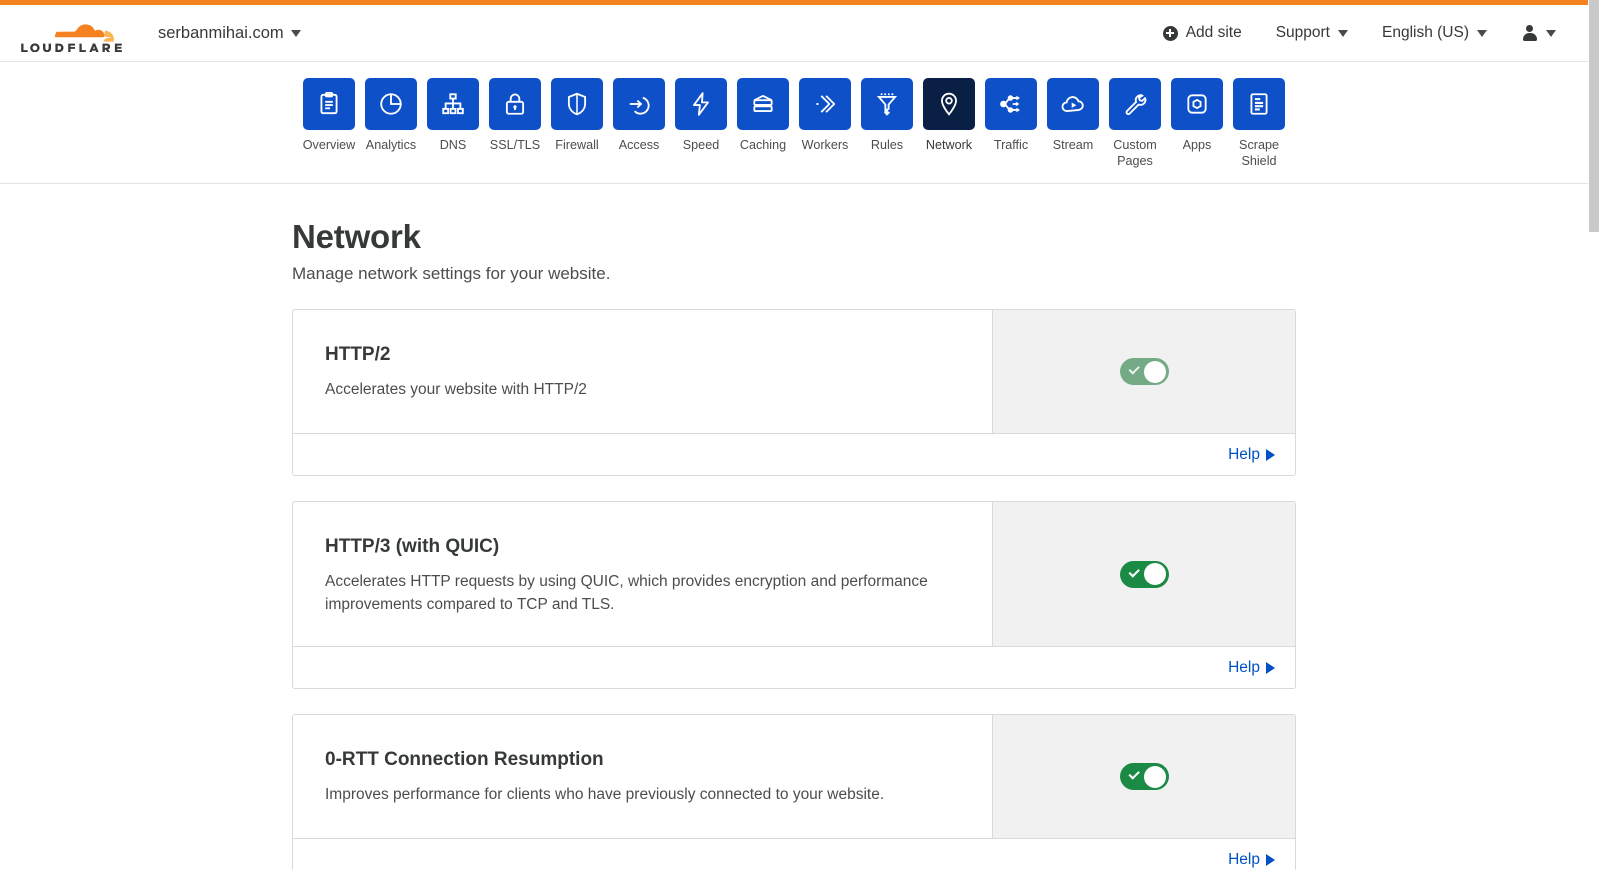  I want to click on lightning-bolt-icon, so click(701, 104).